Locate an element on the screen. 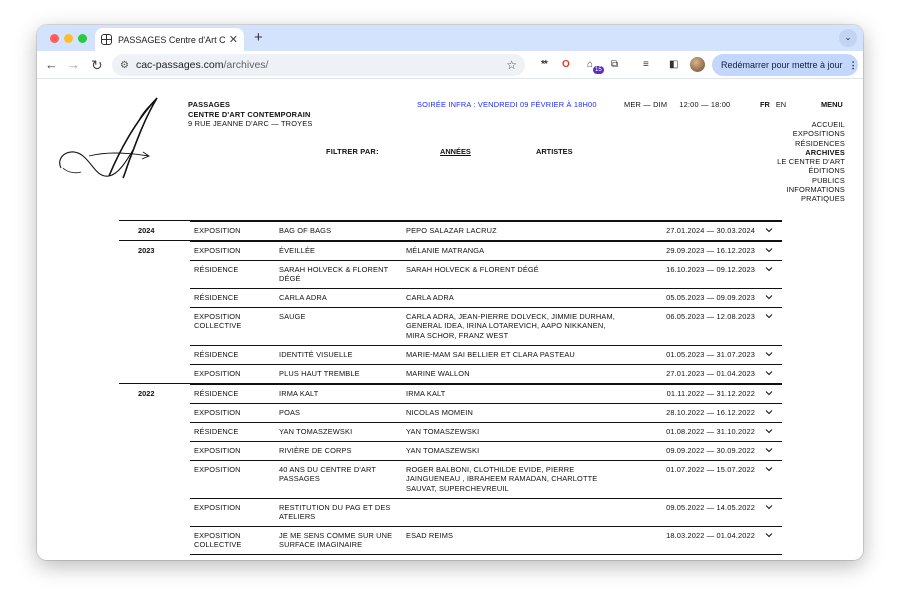  nav-item: ACCUEIL is located at coordinates (811, 124).